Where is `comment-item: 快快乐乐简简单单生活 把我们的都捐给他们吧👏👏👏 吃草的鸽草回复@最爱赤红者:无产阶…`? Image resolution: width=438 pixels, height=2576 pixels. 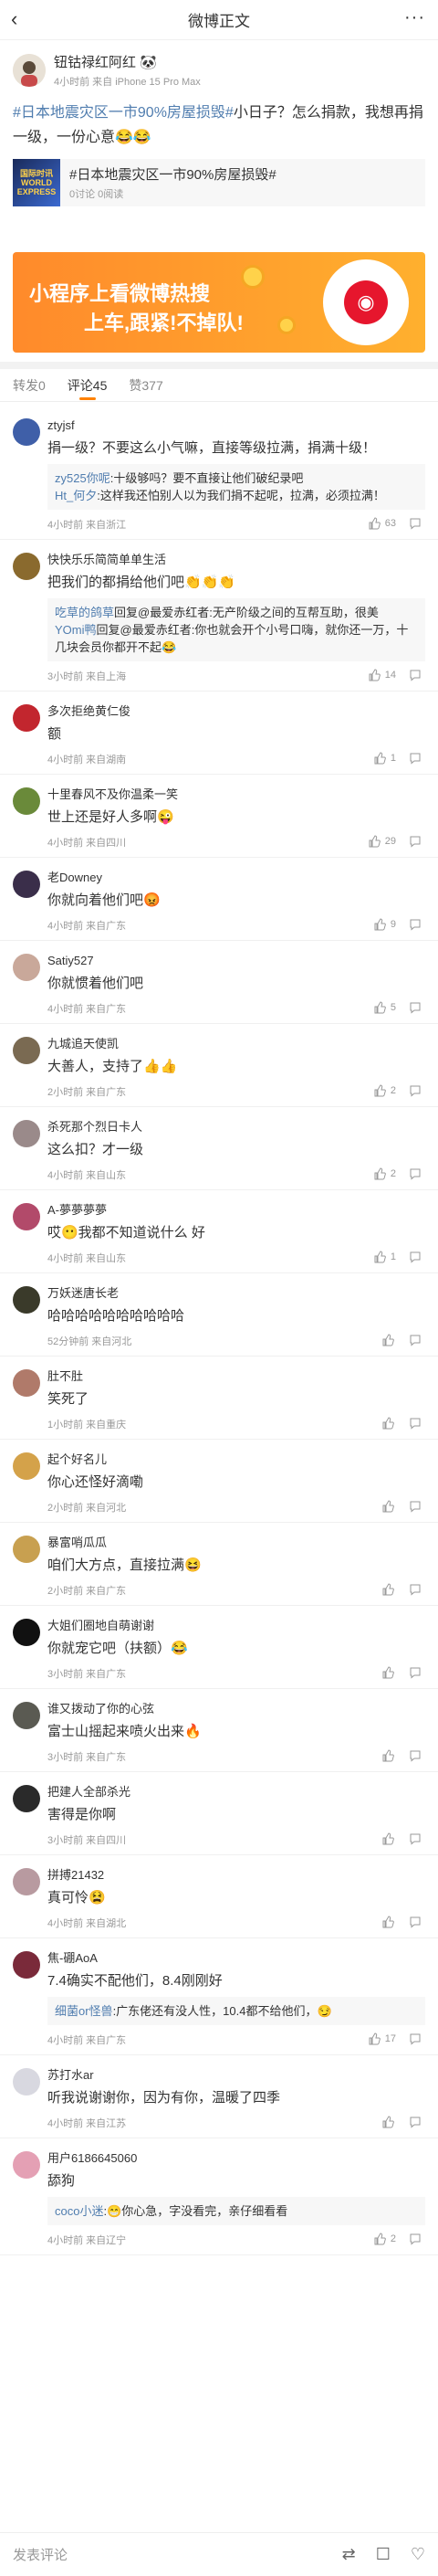
comment-item: 快快乐乐简简单单生活 把我们的都捐给他们吧👏👏👏 吃草的鸽草回复@最爱赤红者:无产阶… is located at coordinates (219, 616).